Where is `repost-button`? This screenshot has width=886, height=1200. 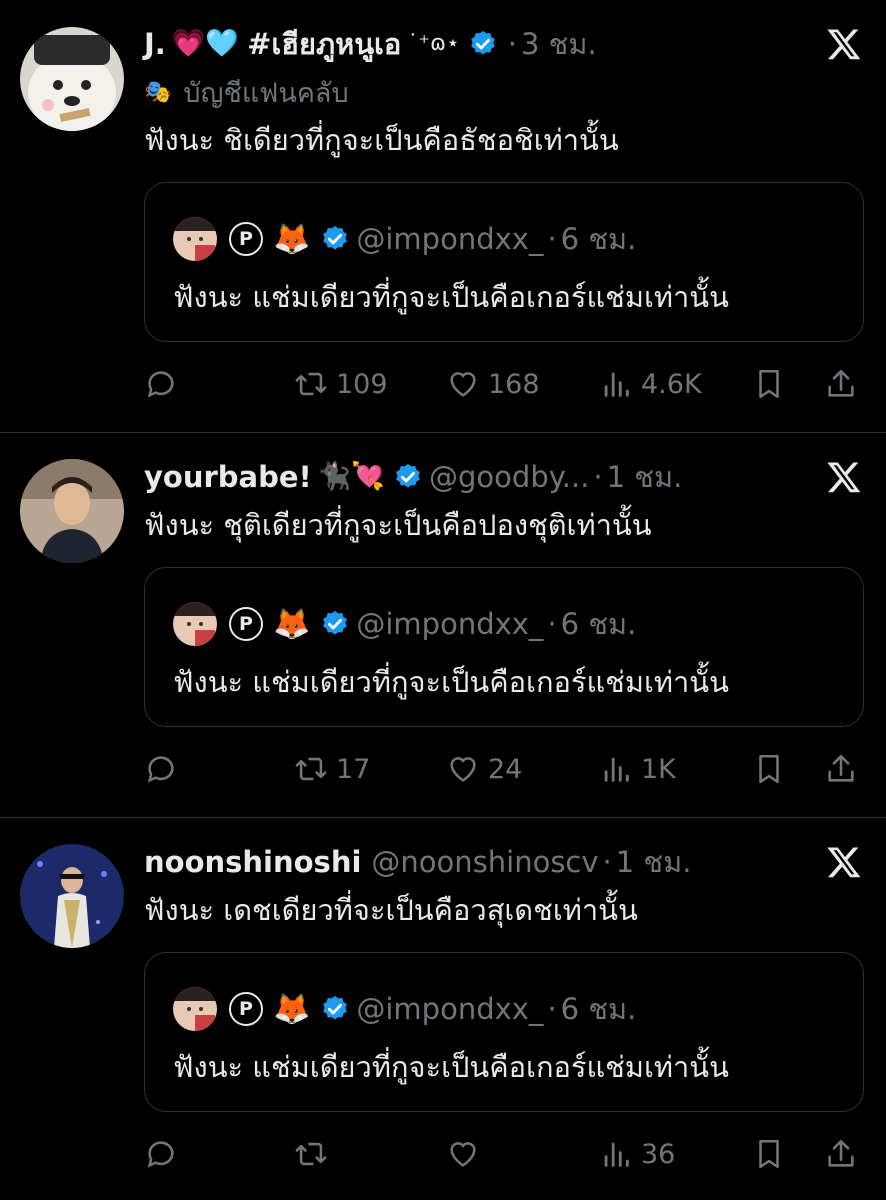 repost-button is located at coordinates (315, 1154).